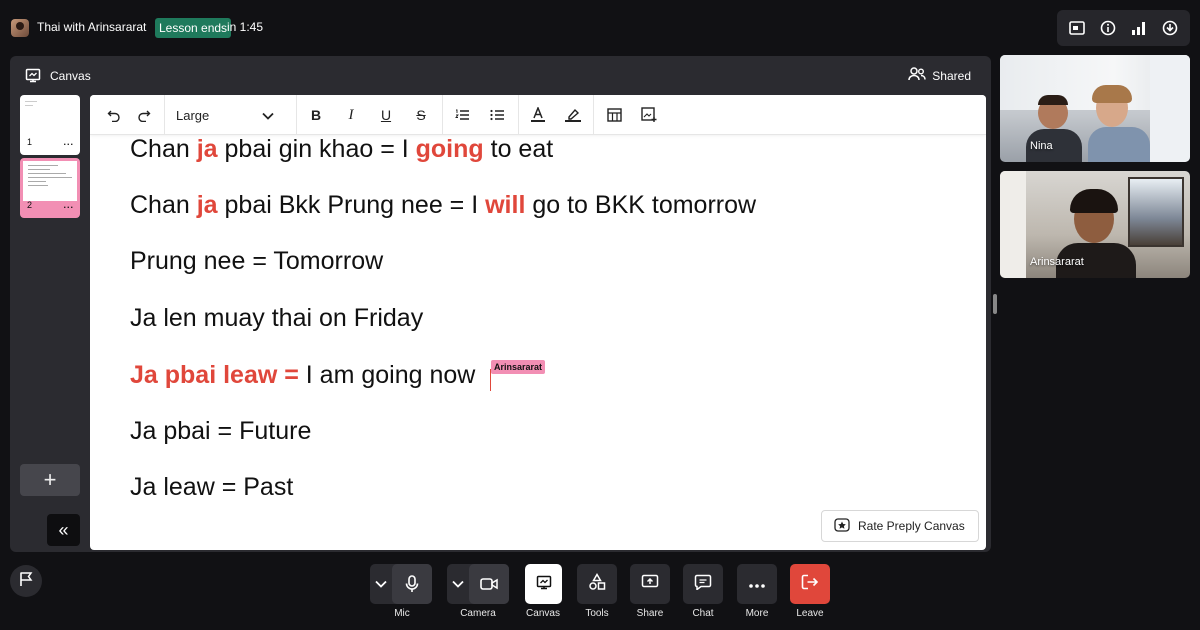  Describe the element at coordinates (193, 28) in the screenshot. I see `lesson-ends-badge: Lesson ends` at that location.